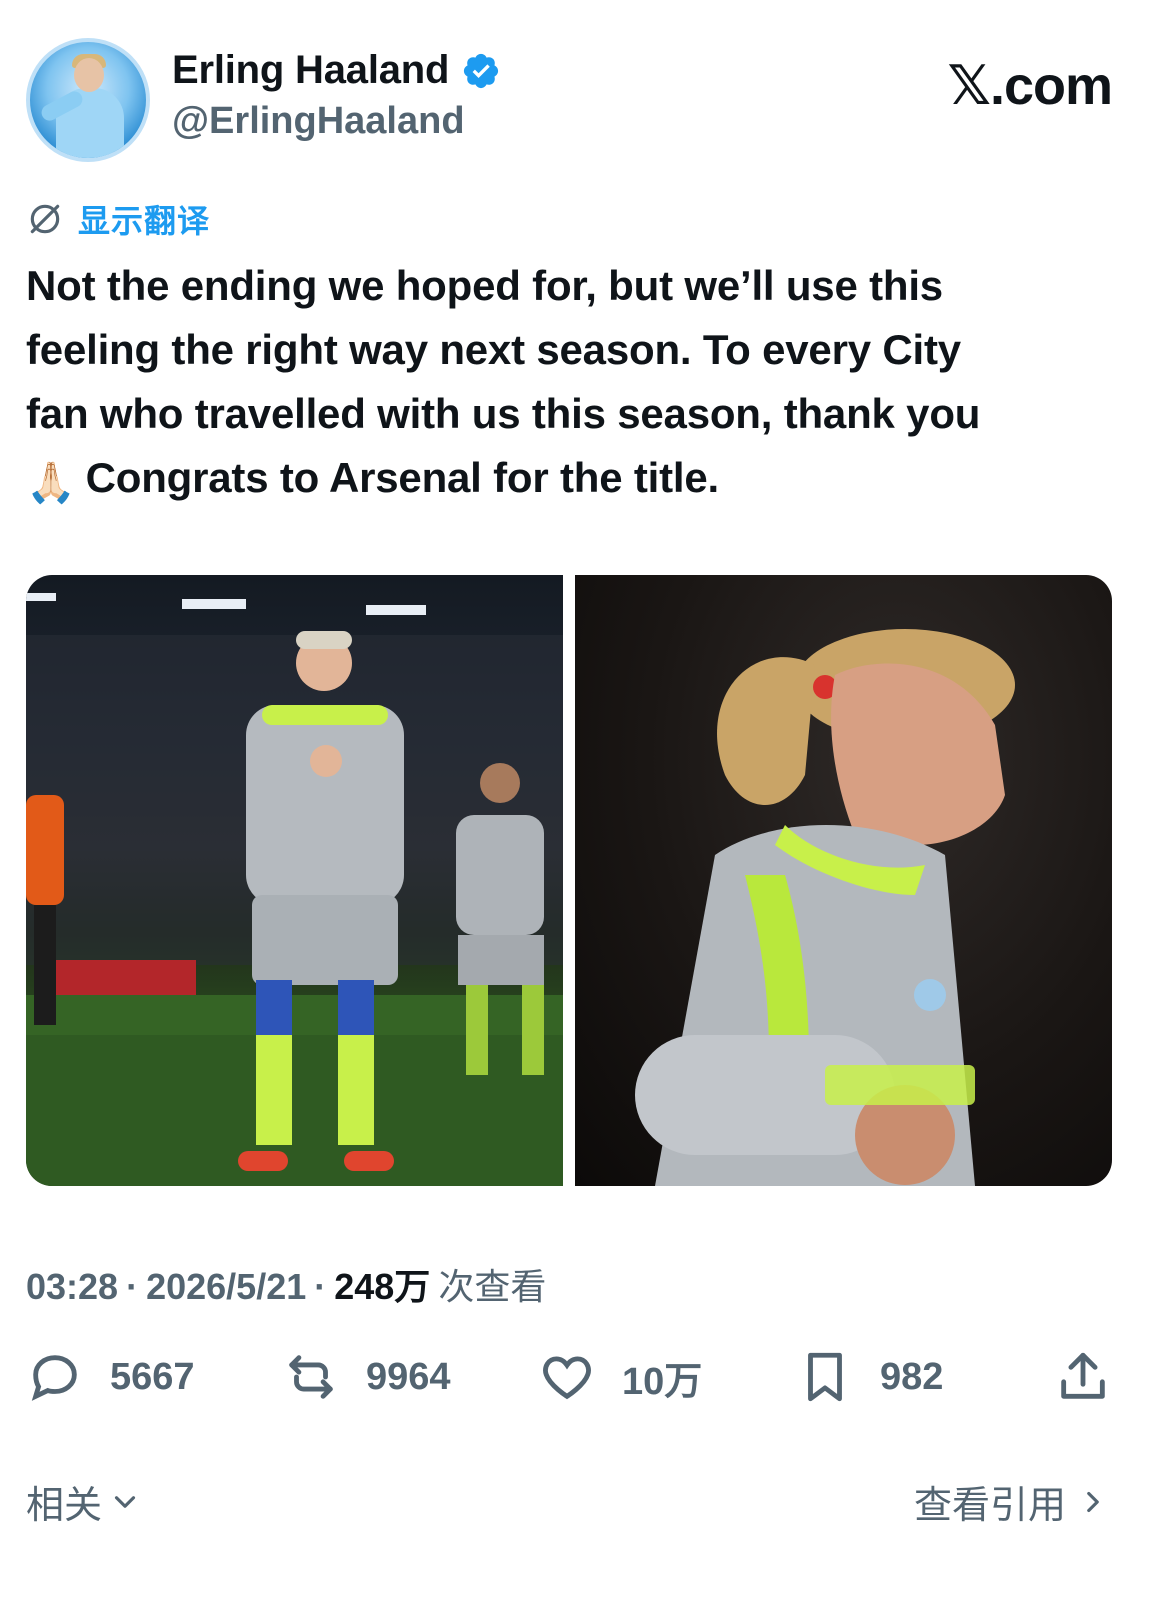 Image resolution: width=1170 pixels, height=1612 pixels. What do you see at coordinates (45, 219) in the screenshot?
I see `translate-off-icon` at bounding box center [45, 219].